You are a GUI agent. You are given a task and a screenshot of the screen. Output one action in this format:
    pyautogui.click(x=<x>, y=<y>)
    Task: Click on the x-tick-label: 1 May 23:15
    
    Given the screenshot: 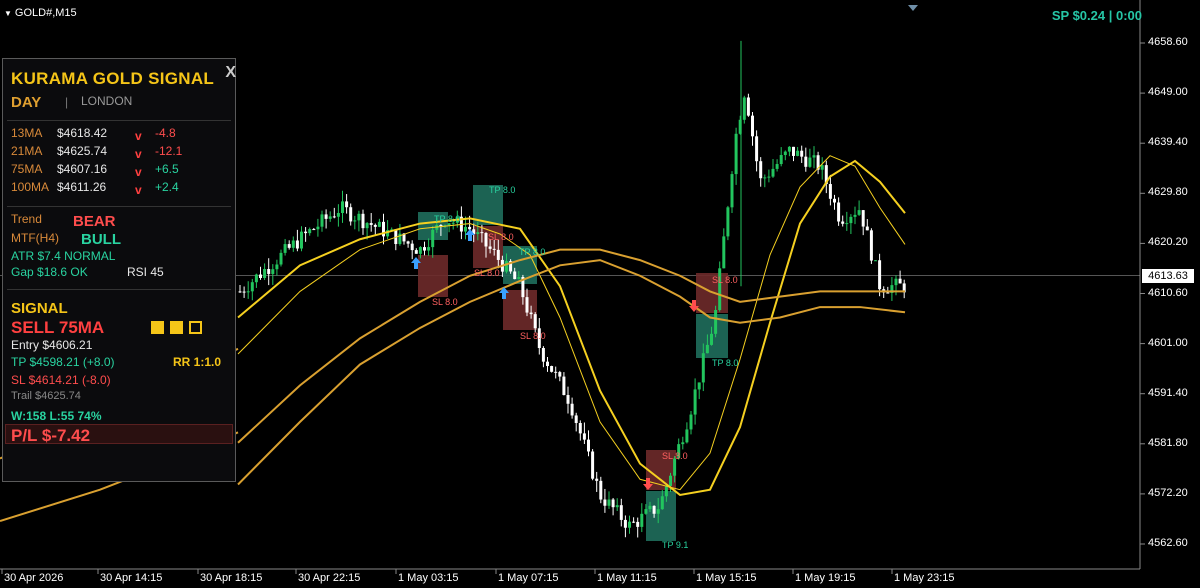 What is the action you would take?
    pyautogui.click(x=924, y=578)
    